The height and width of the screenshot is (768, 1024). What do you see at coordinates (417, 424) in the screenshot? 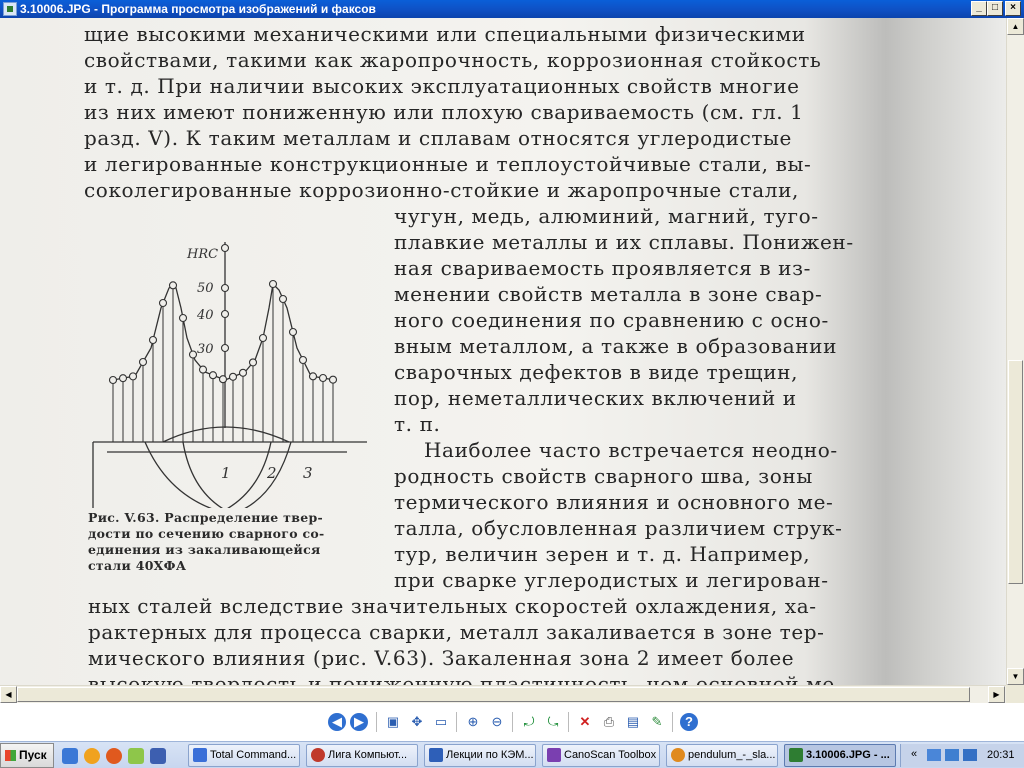
I see `text-line: т. п.` at bounding box center [417, 424].